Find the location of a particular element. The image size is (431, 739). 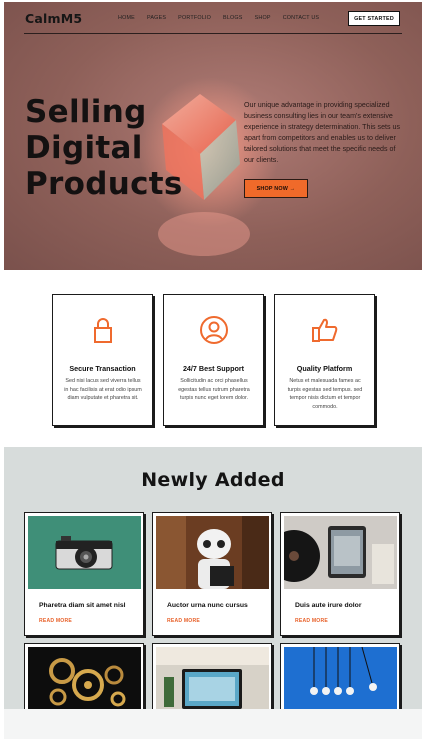

thumbs-up-icon is located at coordinates (325, 330).